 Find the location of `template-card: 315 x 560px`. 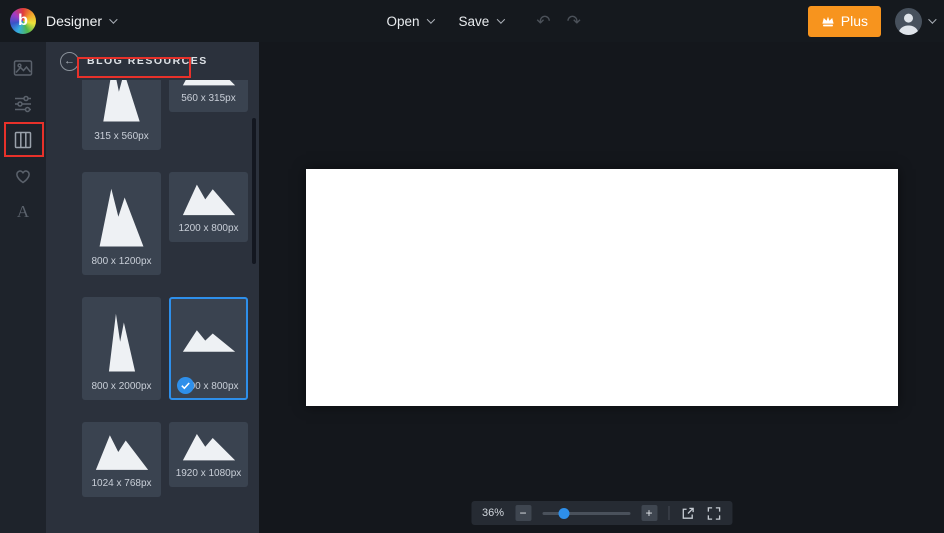

template-card: 315 x 560px is located at coordinates (121, 115).